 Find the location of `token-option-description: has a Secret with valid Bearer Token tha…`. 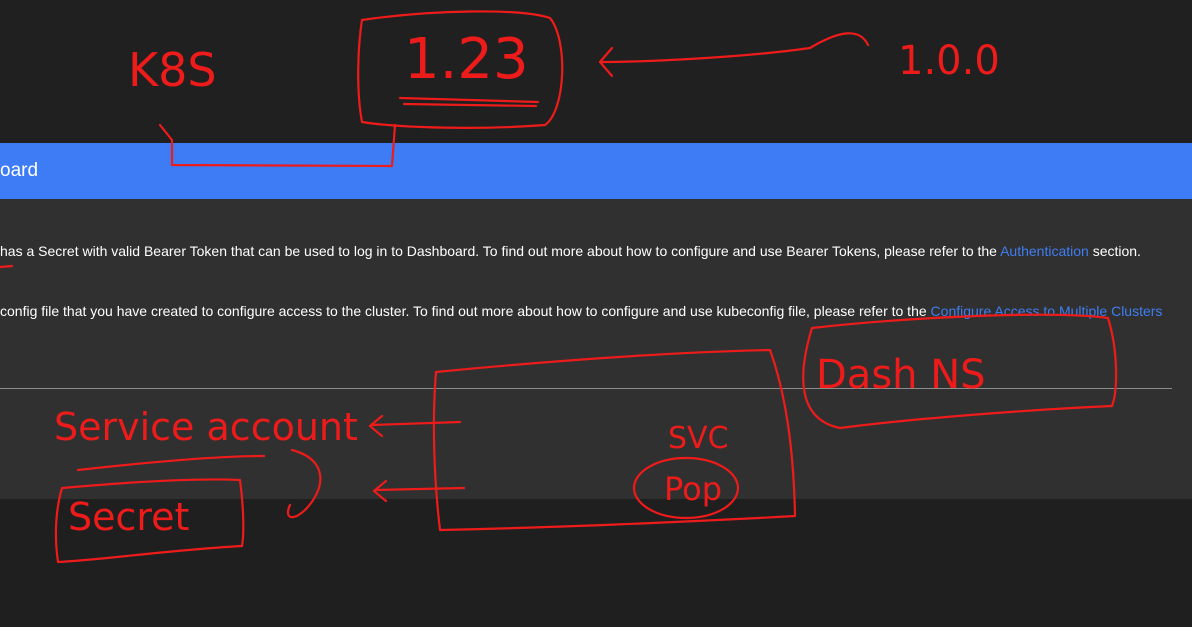

token-option-description: has a Secret with valid Bearer Token tha… is located at coordinates (570, 251).